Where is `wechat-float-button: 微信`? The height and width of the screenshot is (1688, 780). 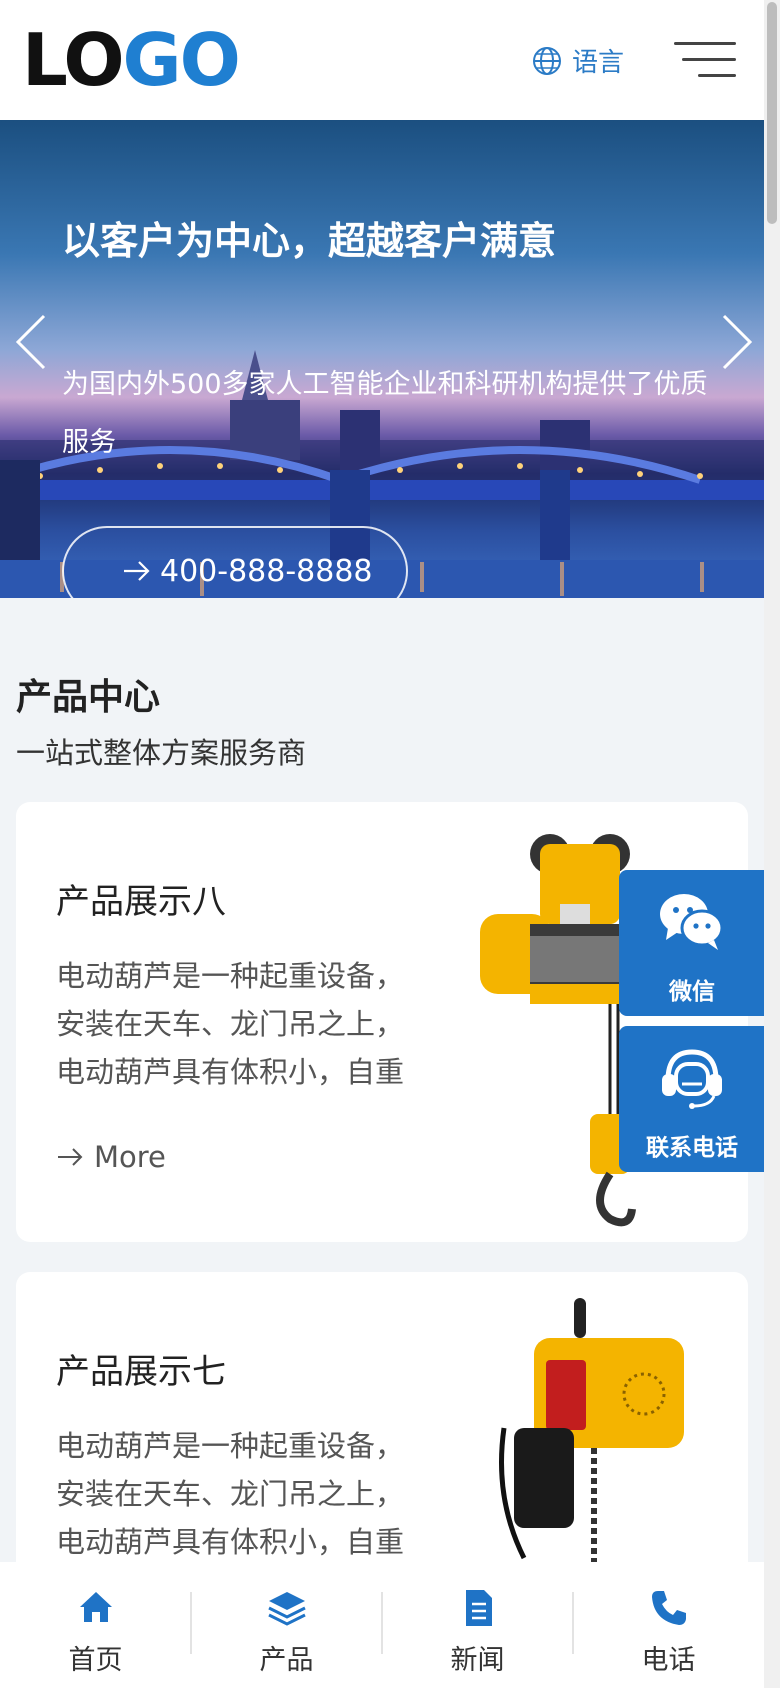 wechat-float-button: 微信 is located at coordinates (692, 943).